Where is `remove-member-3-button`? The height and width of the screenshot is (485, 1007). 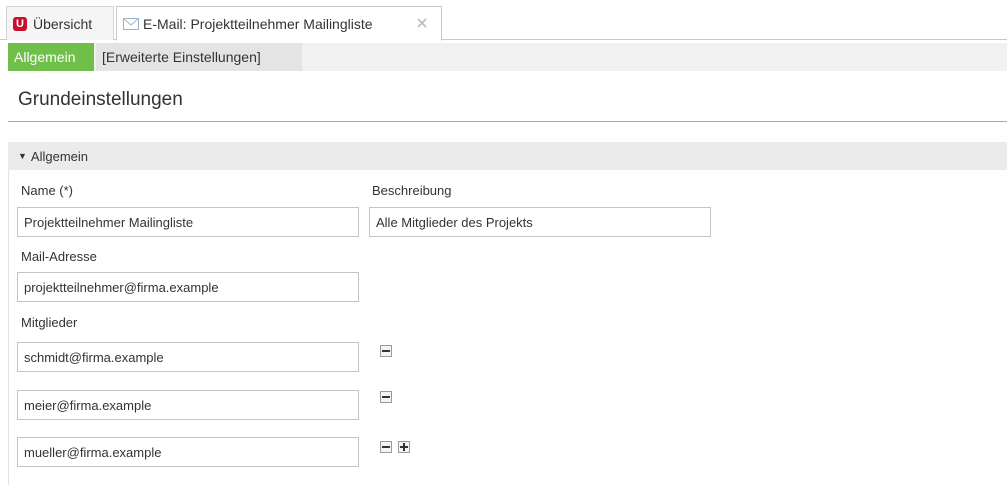
remove-member-3-button is located at coordinates (386, 447).